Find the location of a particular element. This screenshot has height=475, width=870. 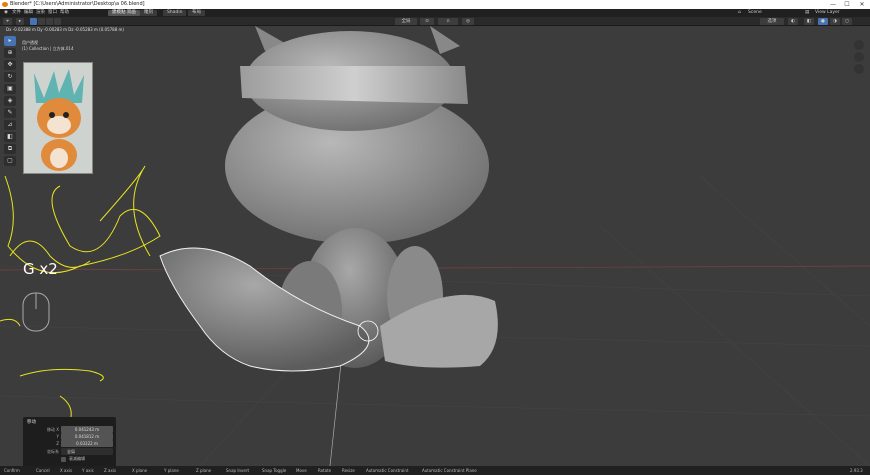

camera-view-icon is located at coordinates (859, 69).